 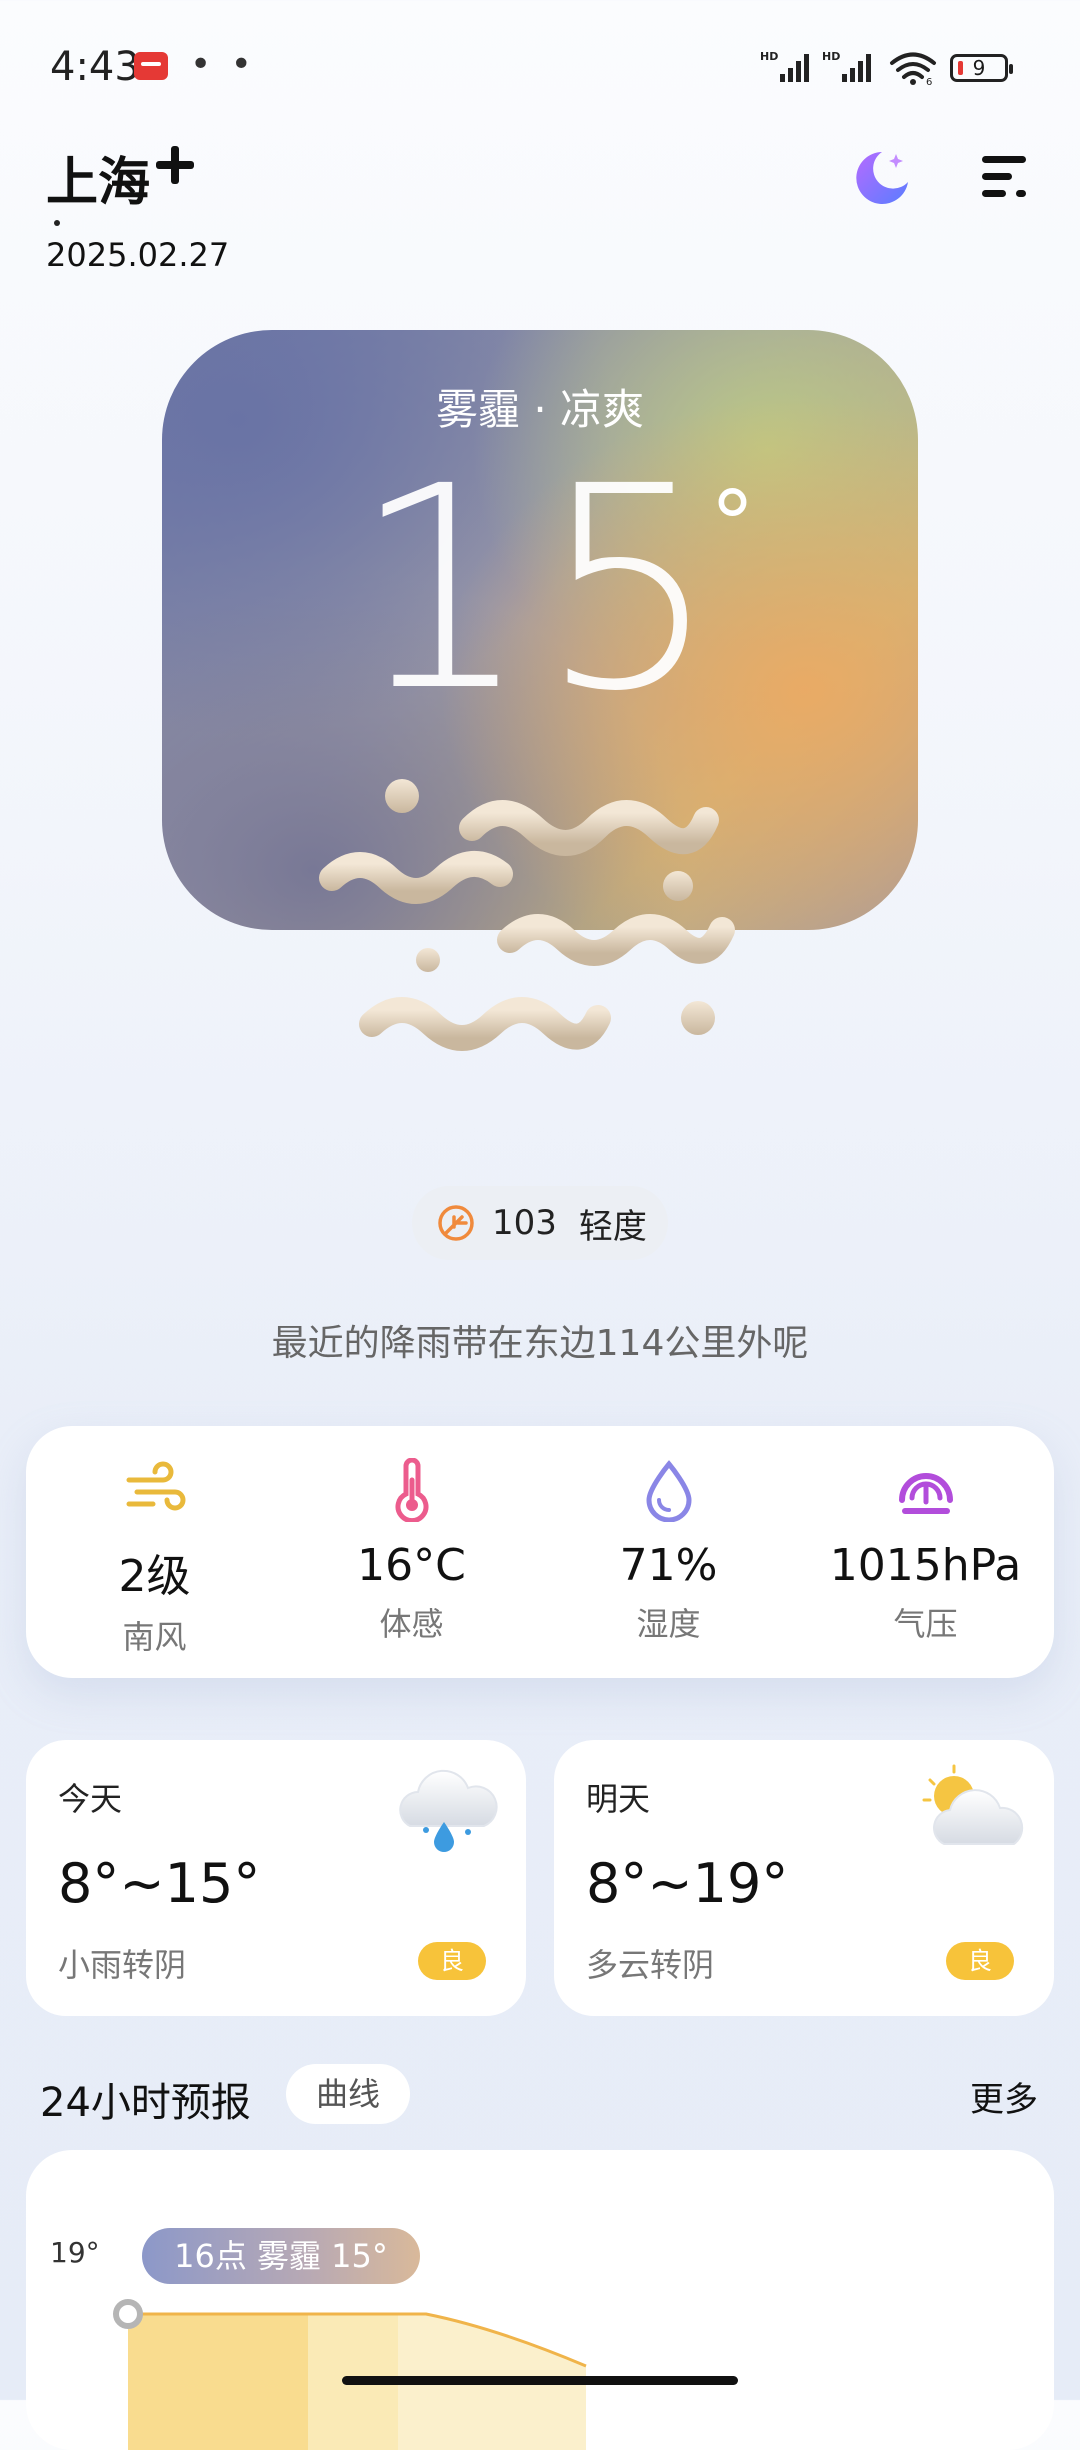 I want to click on air-quality-pill: 103 轻度, so click(x=540, y=1223).